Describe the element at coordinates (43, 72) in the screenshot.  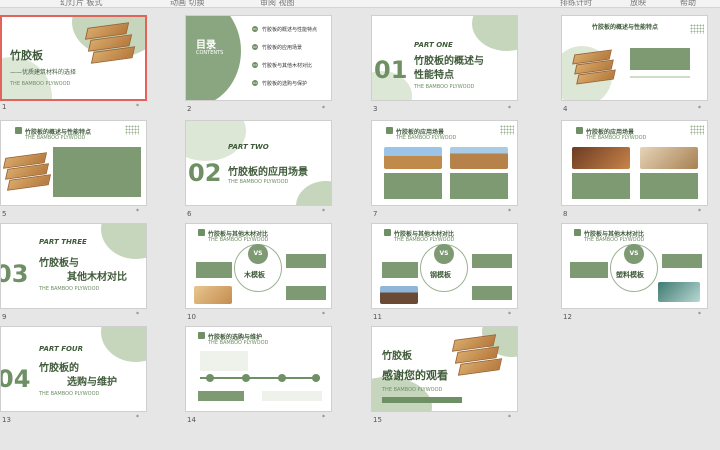
I see `slide-subtitle: ——优质建筑材料的选择` at that location.